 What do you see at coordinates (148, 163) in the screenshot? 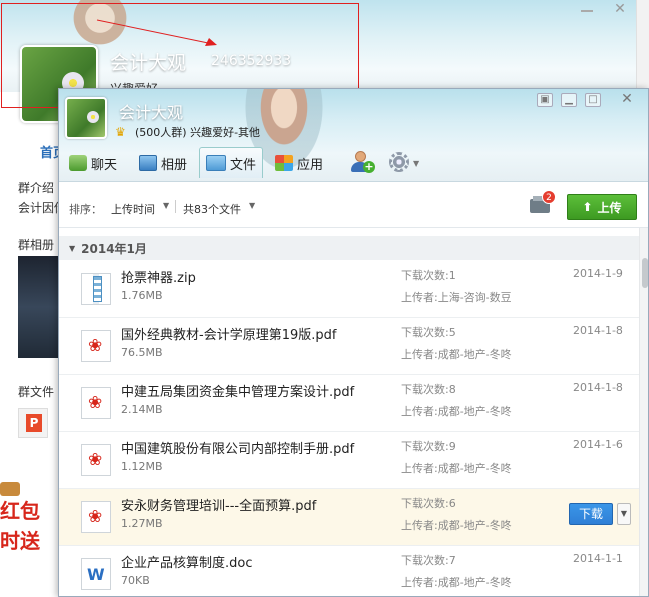
I see `album-icon` at bounding box center [148, 163].